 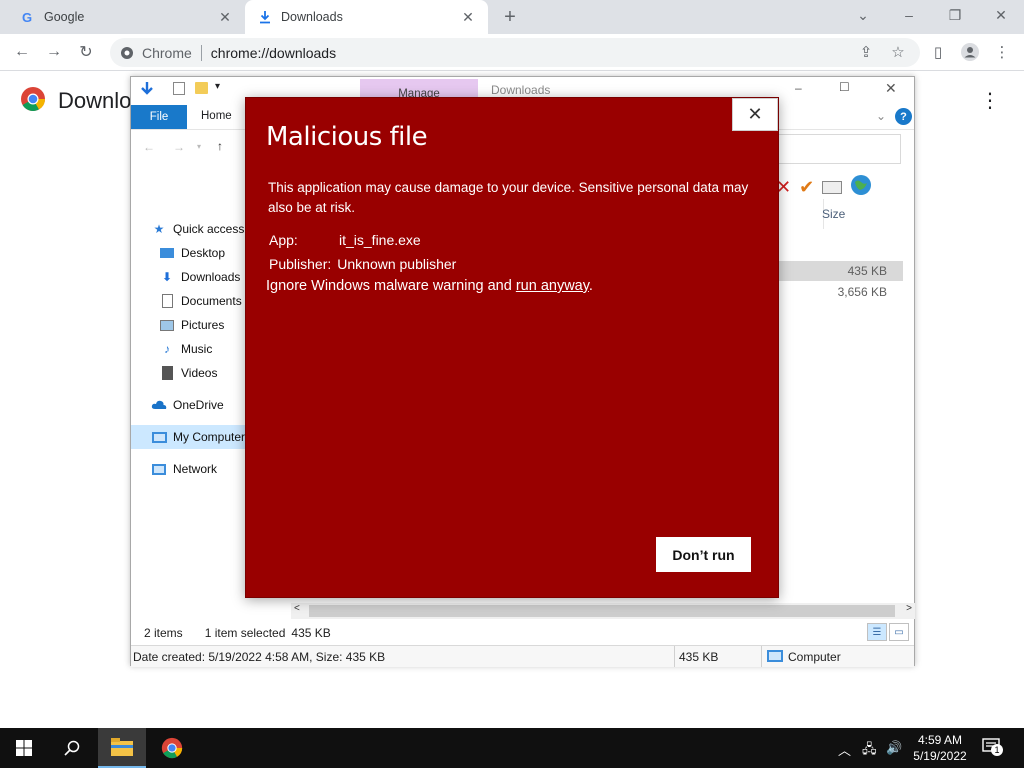 What do you see at coordinates (203, 253) in the screenshot?
I see `sidebar-item-label: Desktop` at bounding box center [203, 253].